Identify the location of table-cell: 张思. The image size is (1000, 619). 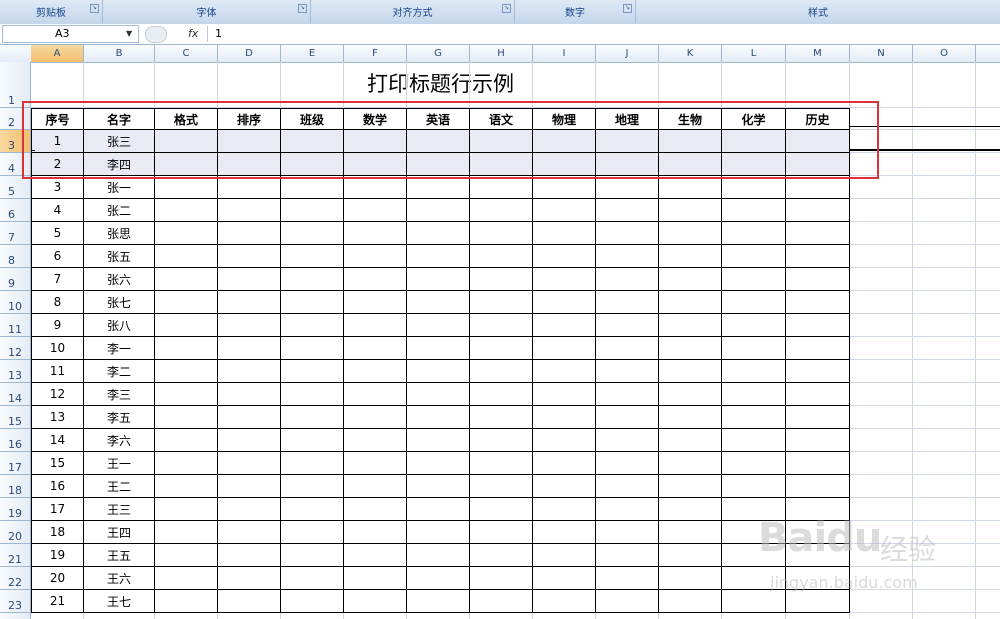
(119, 233).